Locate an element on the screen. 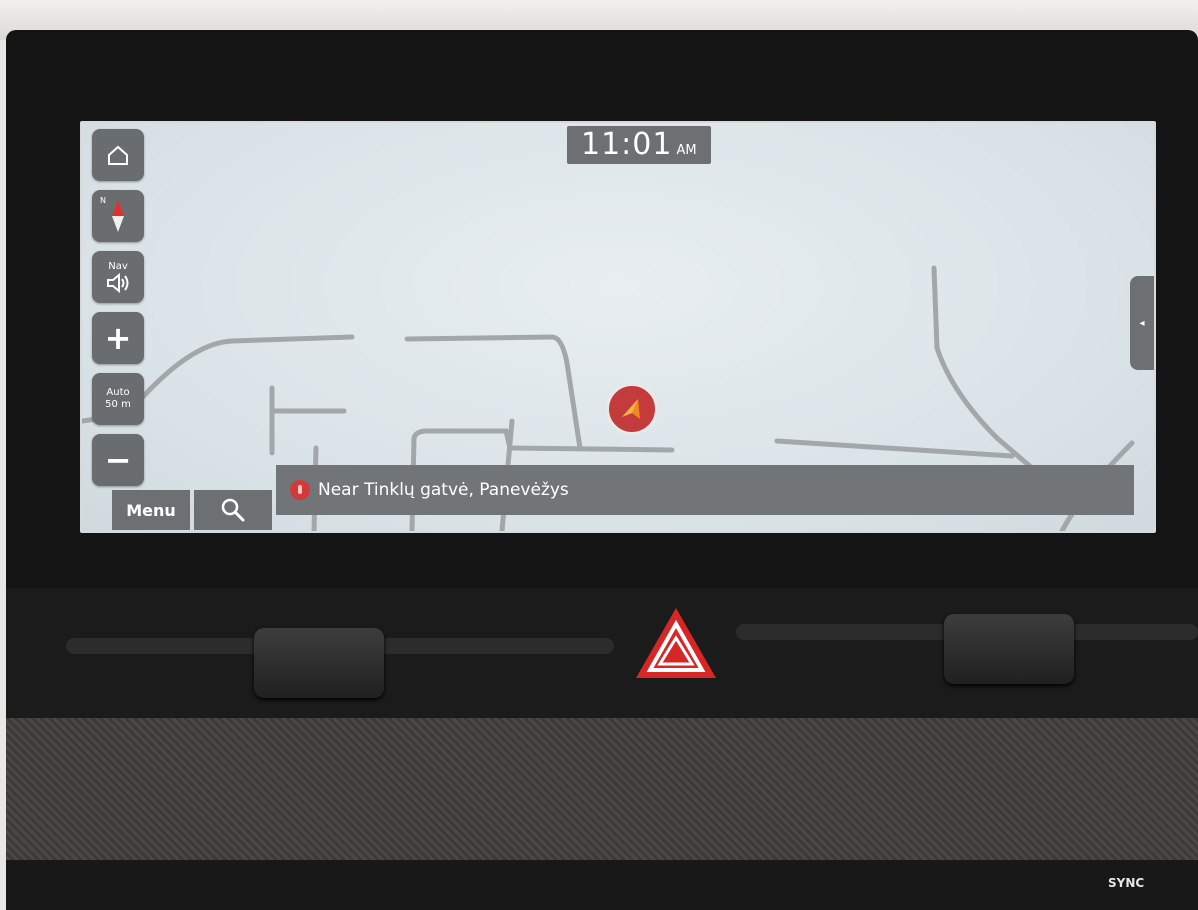 The image size is (1198, 910). air-vent-panel is located at coordinates (602, 653).